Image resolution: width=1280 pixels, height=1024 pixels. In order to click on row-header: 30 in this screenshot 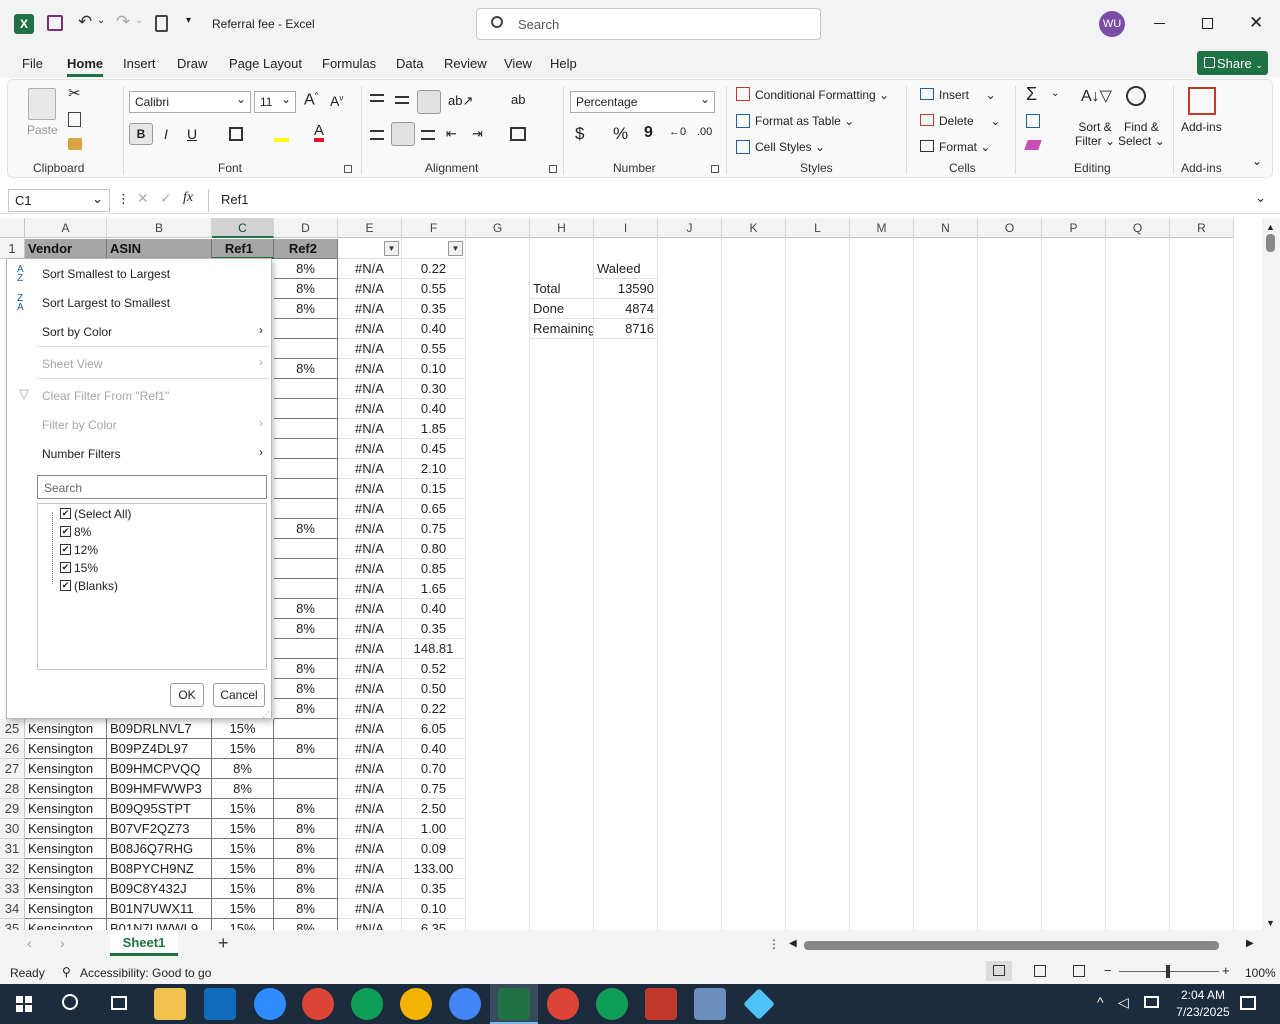, I will do `click(12, 829)`.